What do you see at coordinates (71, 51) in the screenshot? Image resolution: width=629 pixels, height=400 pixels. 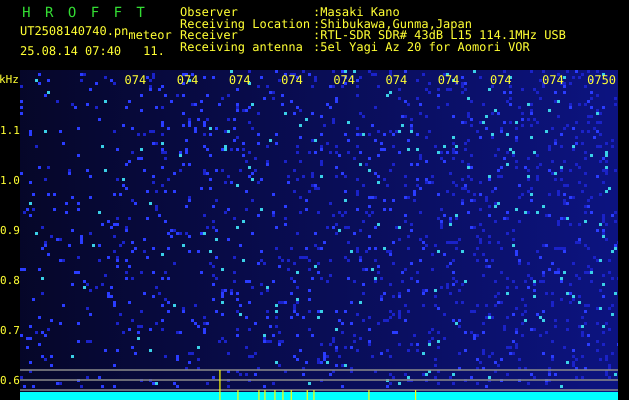 I see `timestamp: 25.08.14 07:40` at bounding box center [71, 51].